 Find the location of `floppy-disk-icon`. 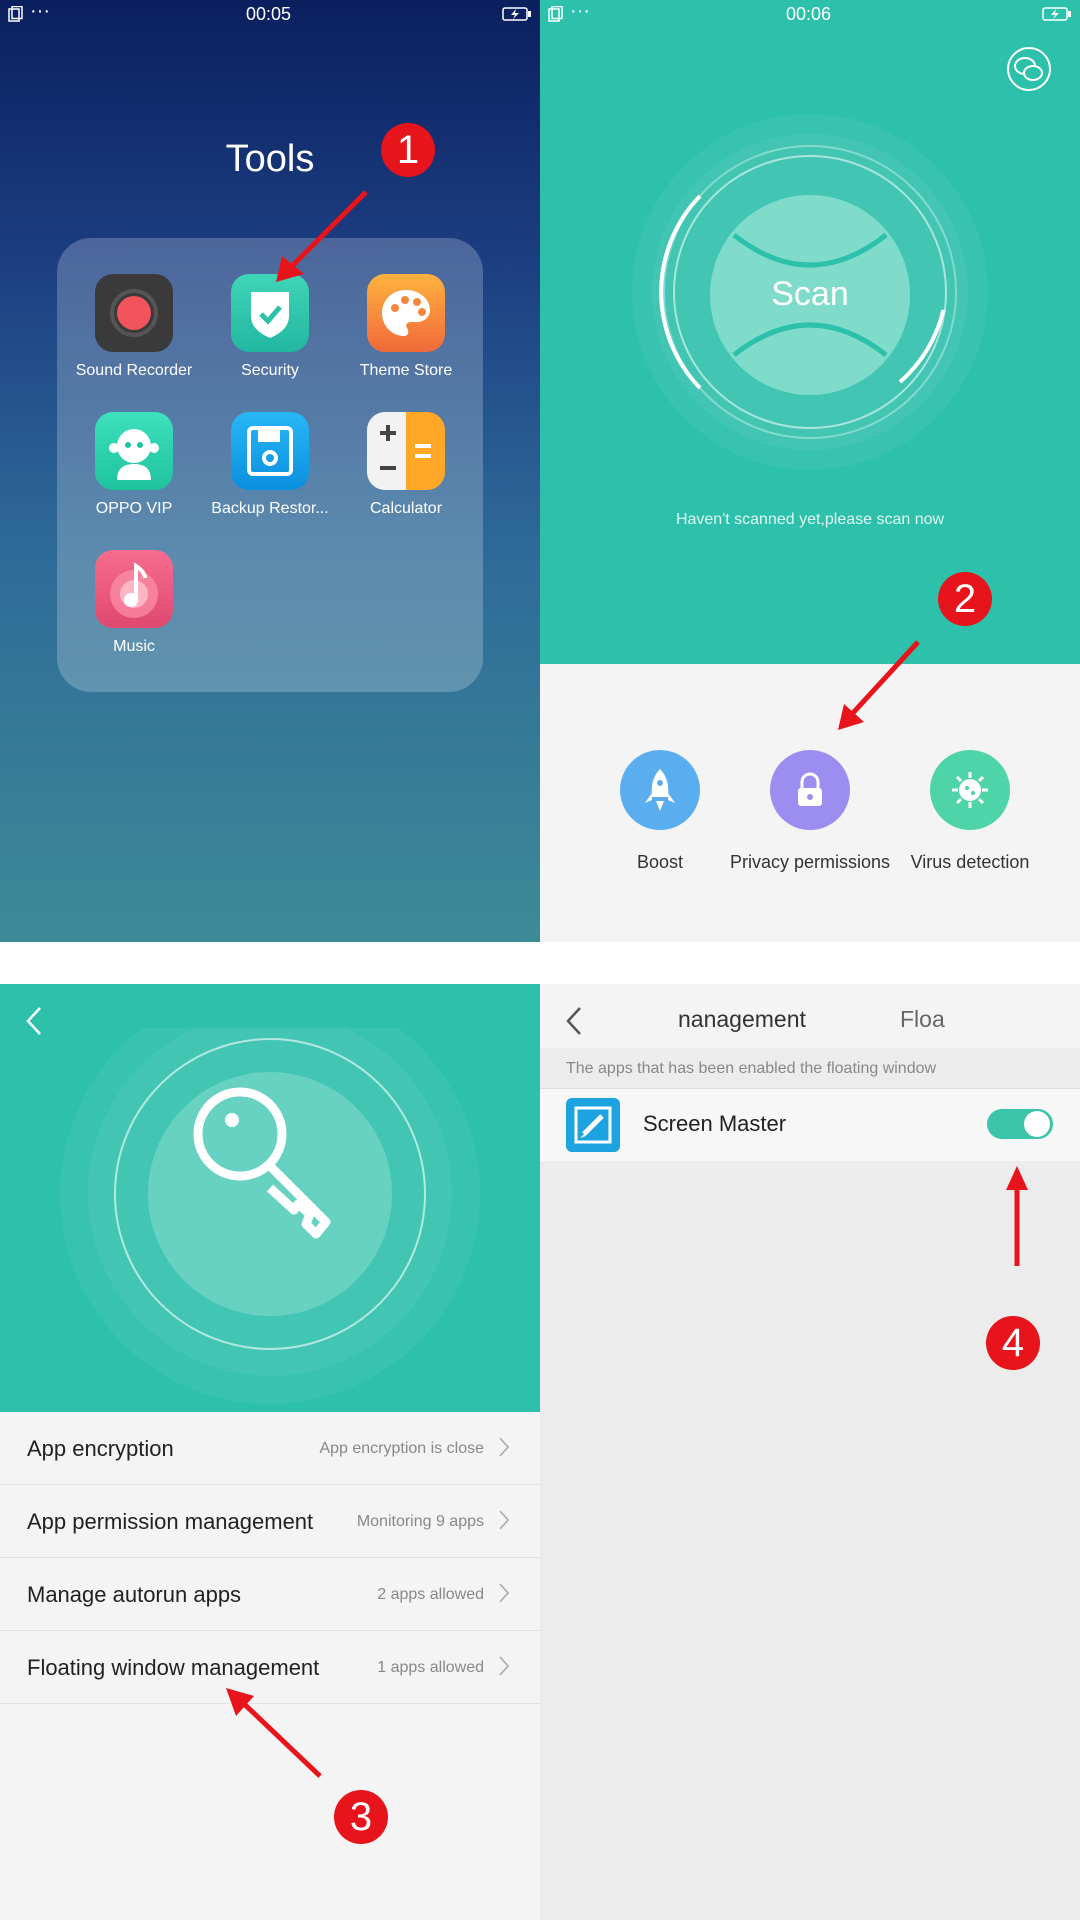

floppy-disk-icon is located at coordinates (270, 451).